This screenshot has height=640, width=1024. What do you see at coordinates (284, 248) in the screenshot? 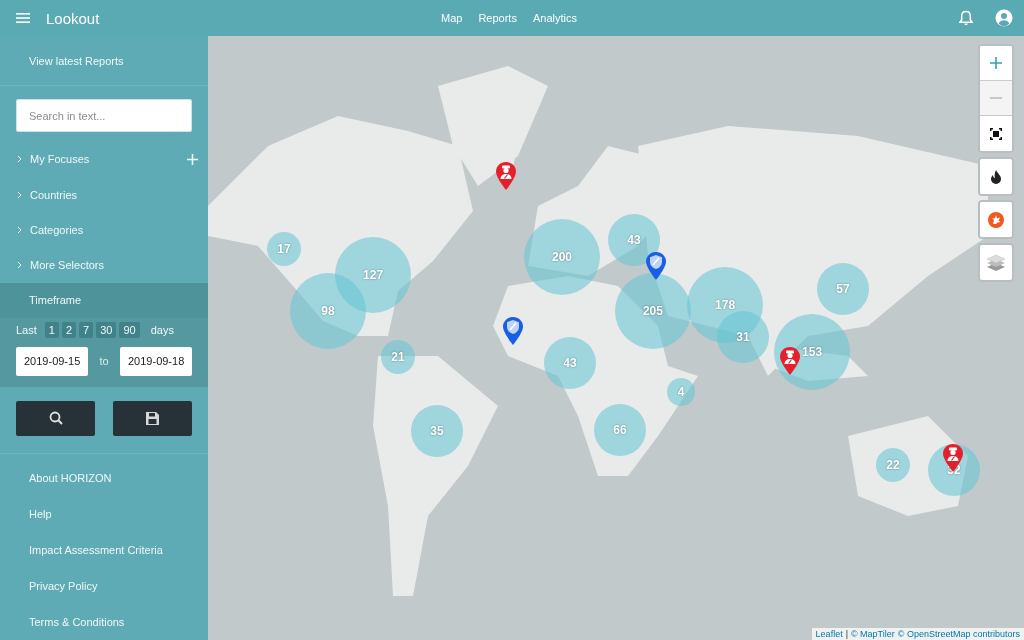
I see `cluster-marker: 17` at bounding box center [284, 248].